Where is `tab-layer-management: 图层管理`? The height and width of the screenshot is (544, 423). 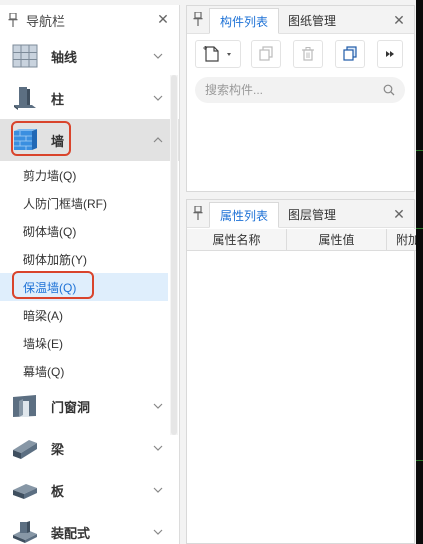
tab-layer-management: 图层管理 is located at coordinates (312, 215).